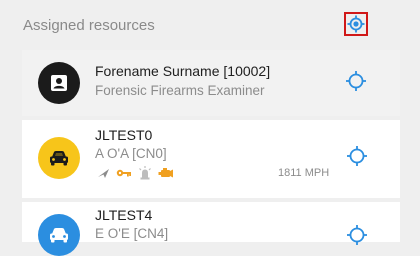  Describe the element at coordinates (124, 135) in the screenshot. I see `resource-name: JLTEST0` at that location.